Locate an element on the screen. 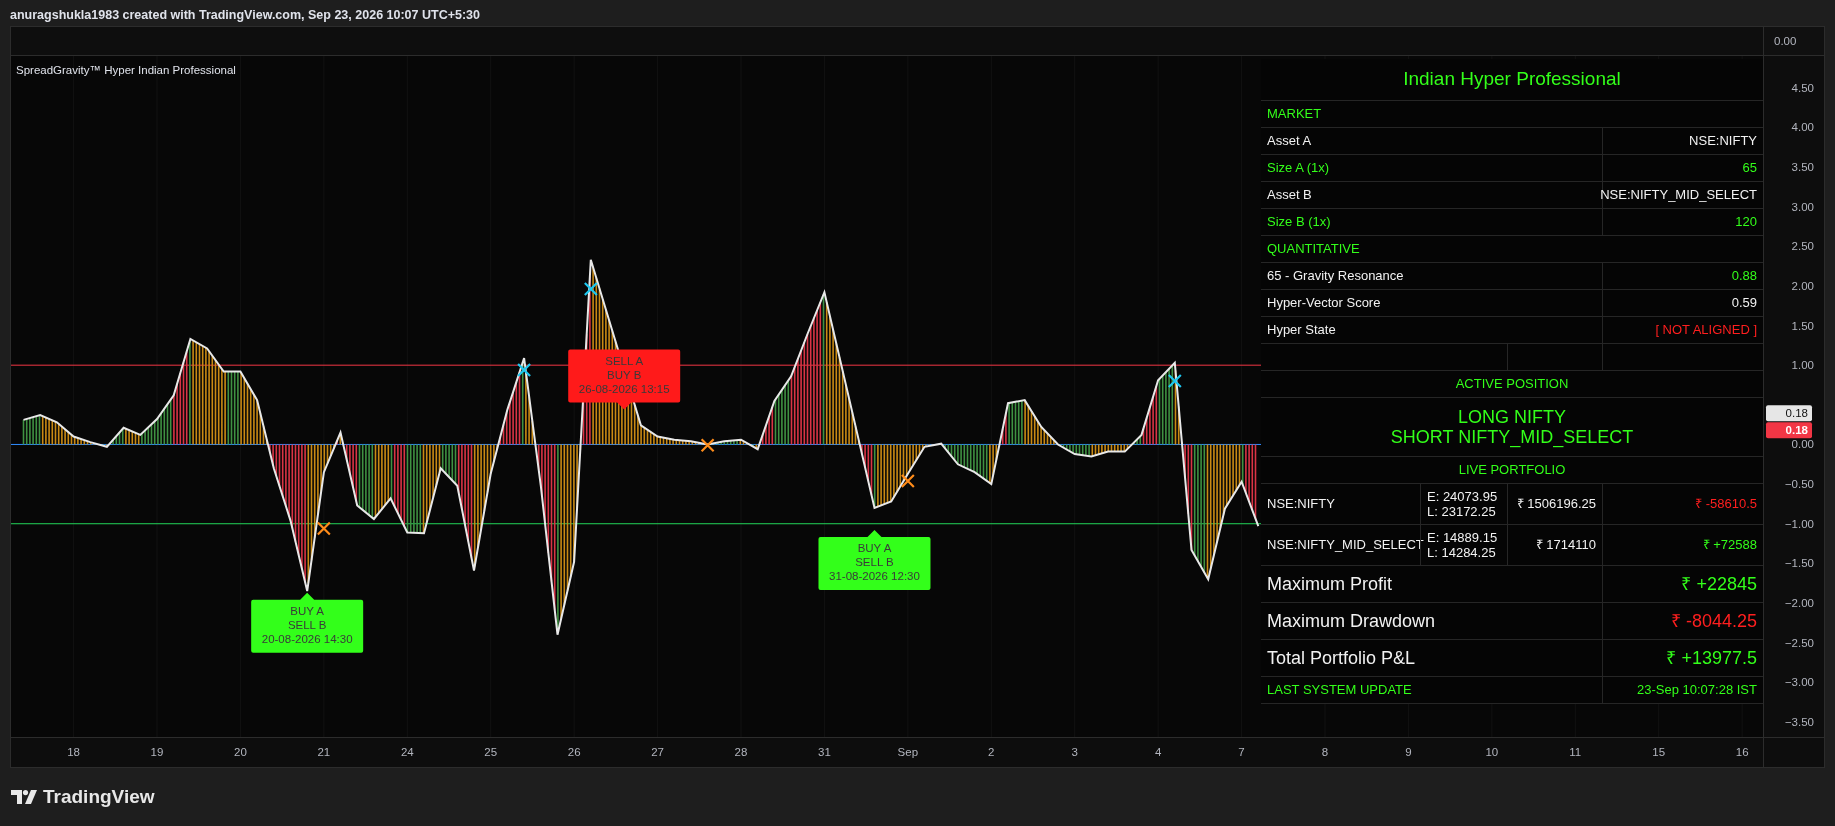 The height and width of the screenshot is (826, 1835). axis-tick-label: 3.50 is located at coordinates (1802, 167).